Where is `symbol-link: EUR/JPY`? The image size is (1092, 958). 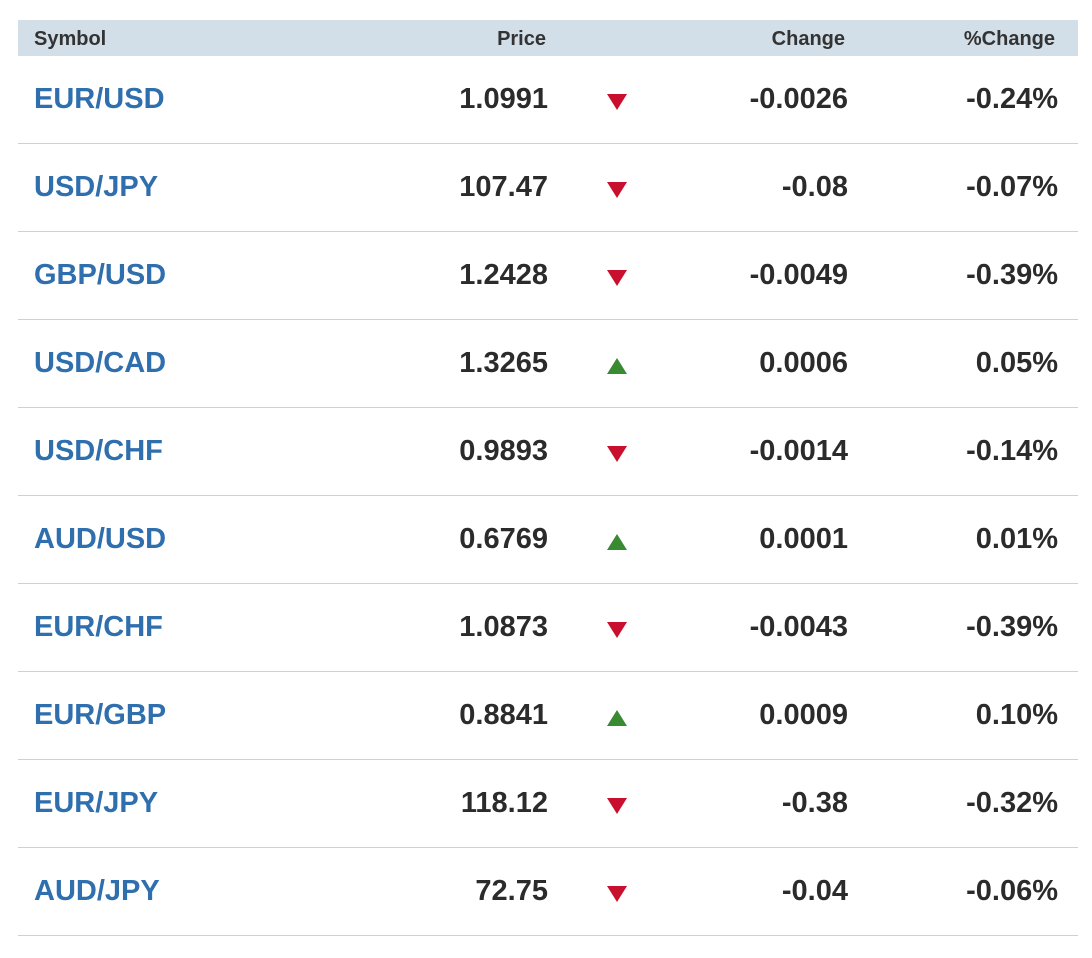 symbol-link: EUR/JPY is located at coordinates (96, 803).